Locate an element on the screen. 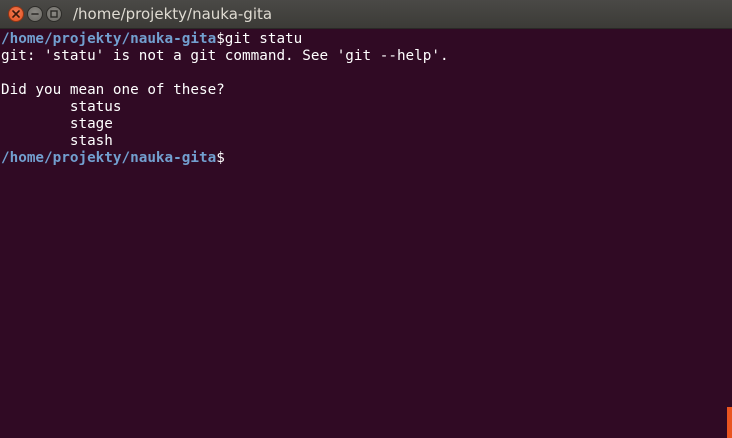 Image resolution: width=732 pixels, height=438 pixels. active-prompt-line: /home/projekty/nauka-gita$ is located at coordinates (366, 158).